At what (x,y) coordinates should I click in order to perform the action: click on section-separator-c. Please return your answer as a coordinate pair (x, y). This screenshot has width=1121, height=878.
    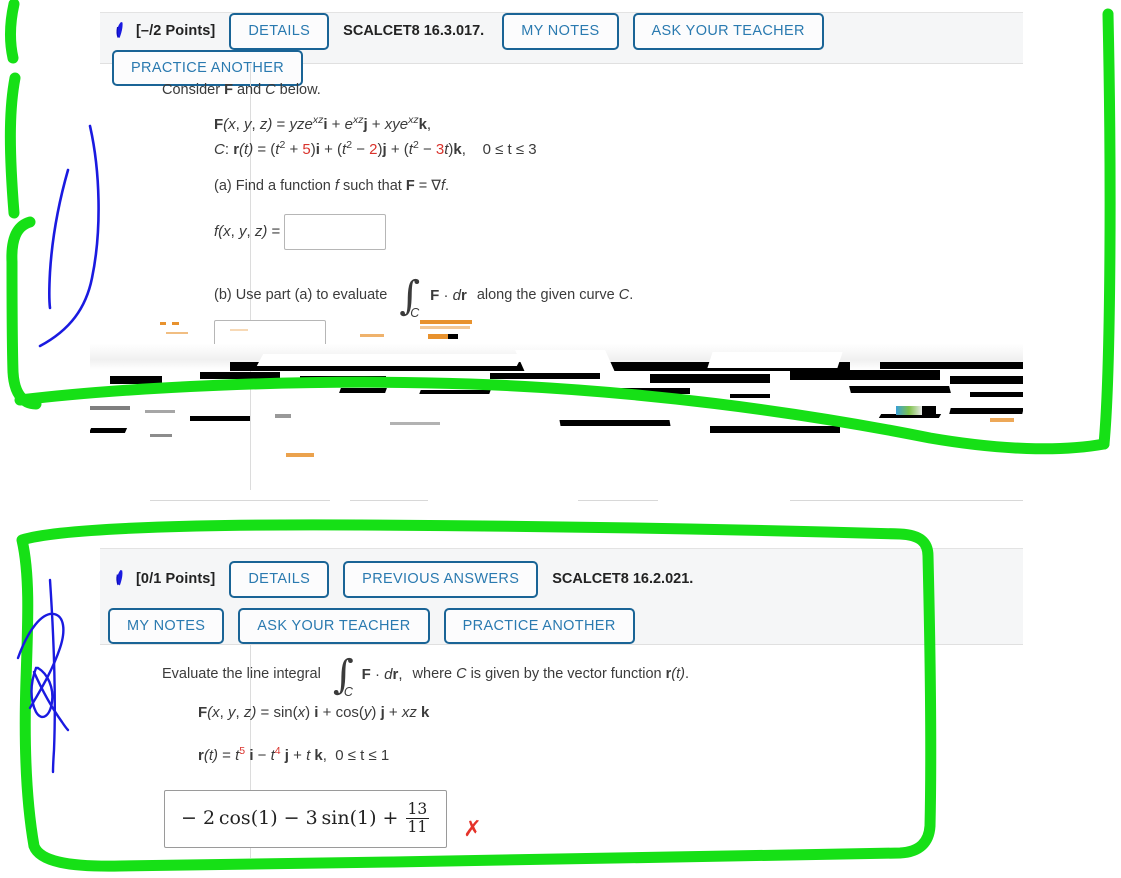
    Looking at the image, I should click on (618, 500).